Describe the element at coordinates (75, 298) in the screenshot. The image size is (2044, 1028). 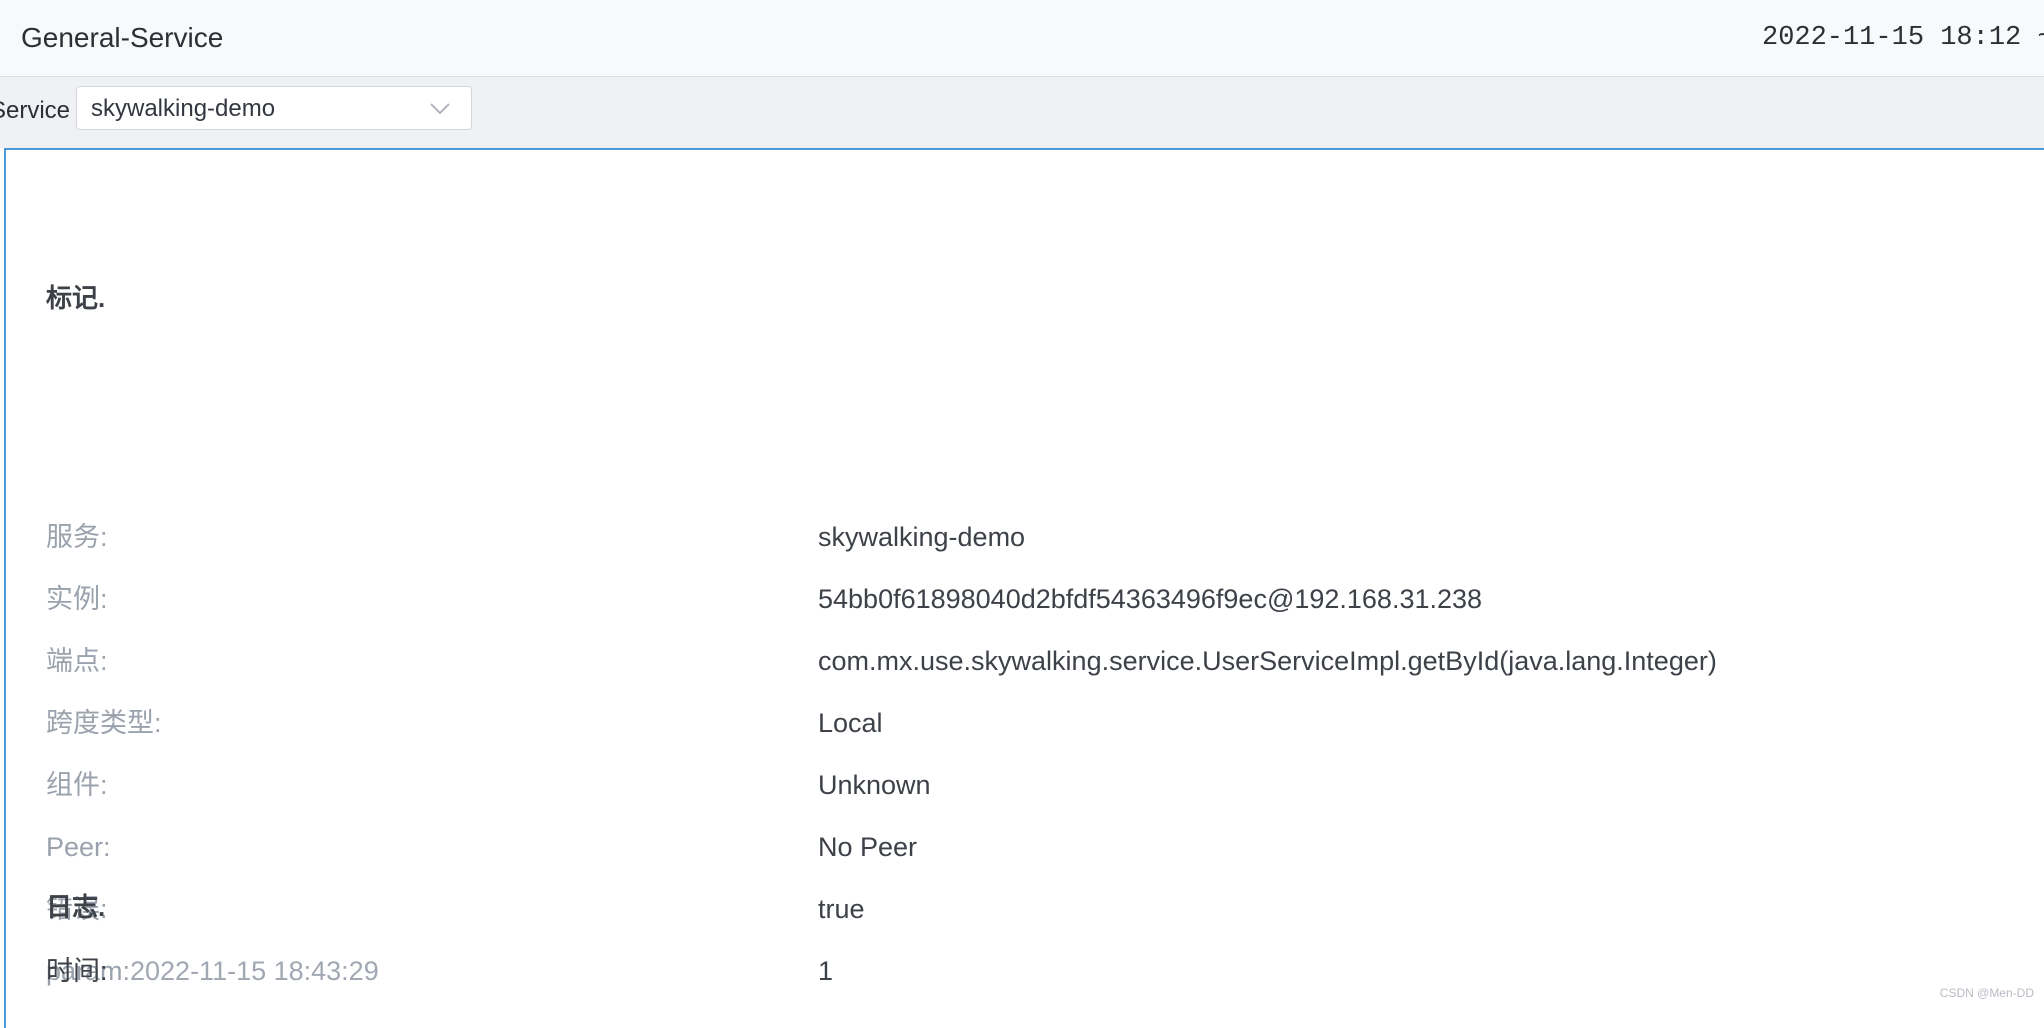
I see `tags-heading: 标记.` at that location.